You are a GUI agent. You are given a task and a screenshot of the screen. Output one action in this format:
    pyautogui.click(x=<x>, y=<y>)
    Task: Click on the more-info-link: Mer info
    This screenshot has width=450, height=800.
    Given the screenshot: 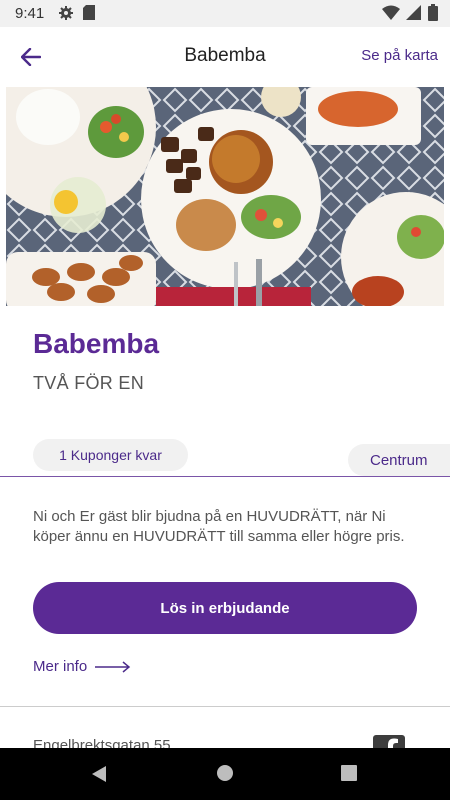 What is the action you would take?
    pyautogui.click(x=82, y=666)
    